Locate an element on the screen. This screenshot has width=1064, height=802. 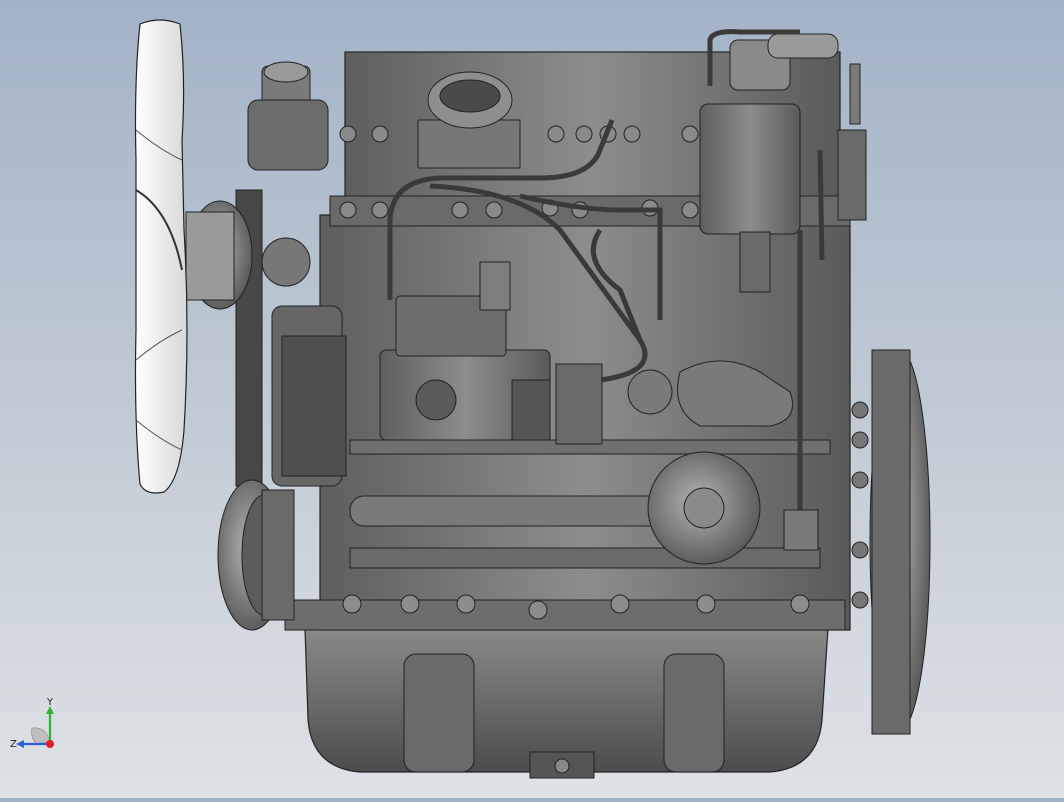
intake-flange is located at coordinates (469, 120).